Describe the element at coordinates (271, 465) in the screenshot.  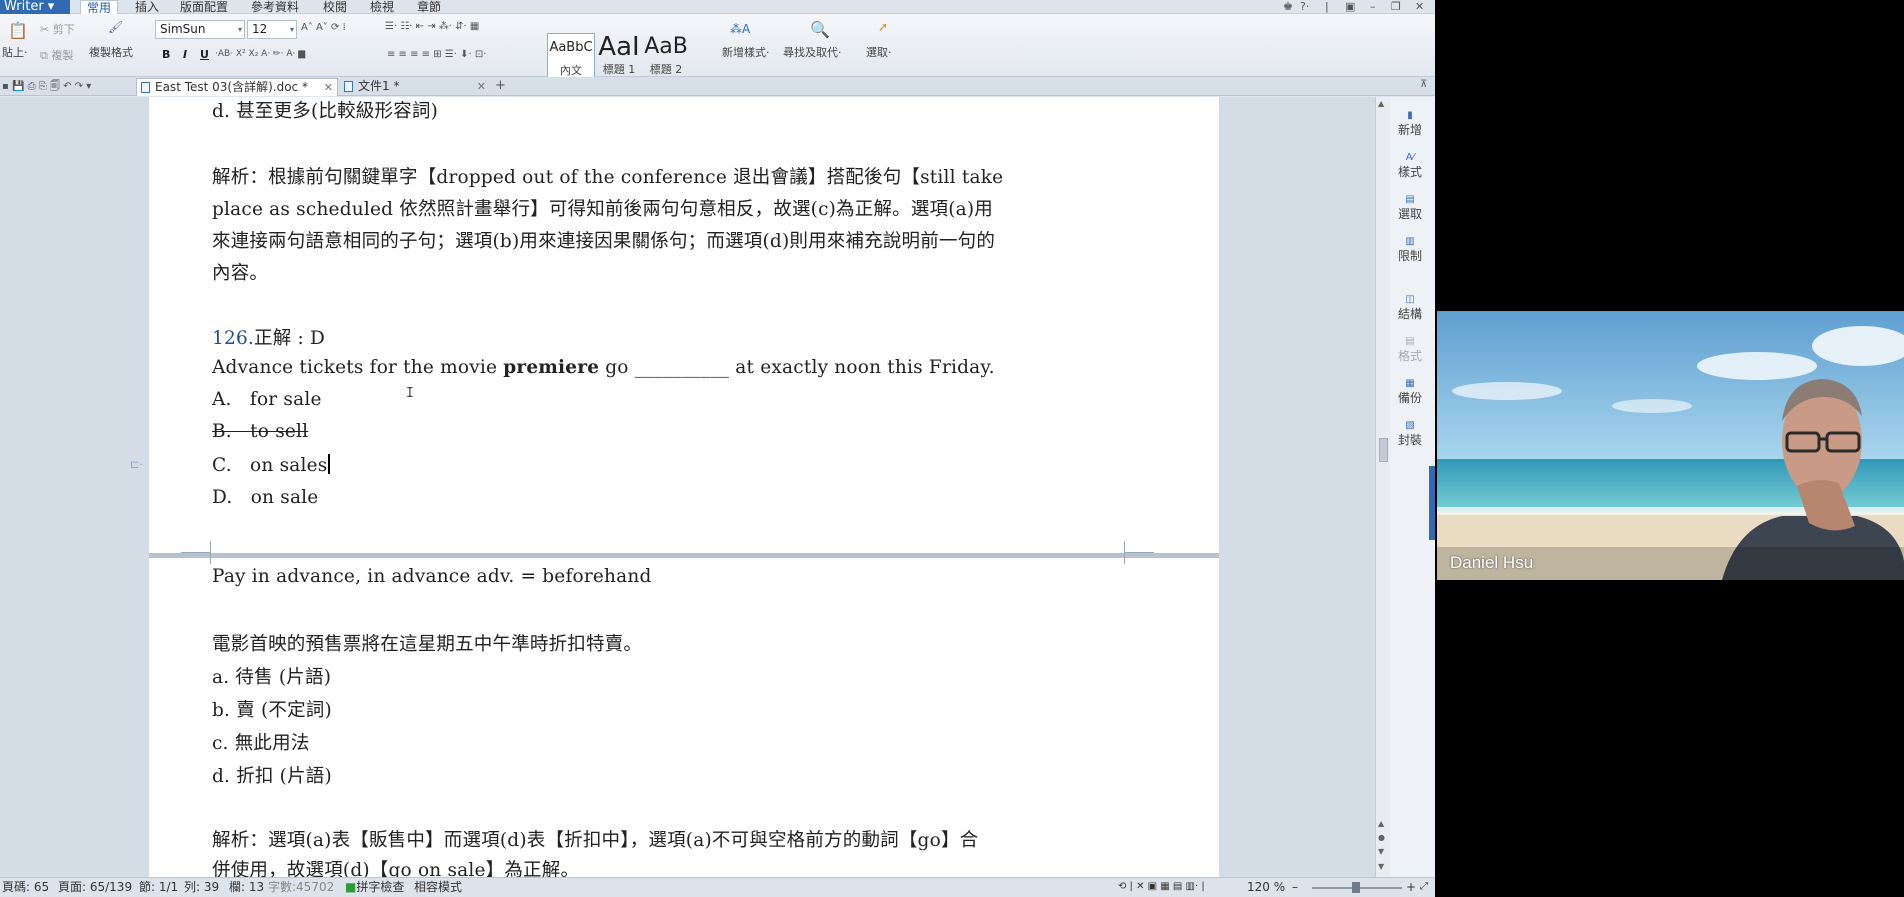
I see `option-c: C. on sales` at that location.